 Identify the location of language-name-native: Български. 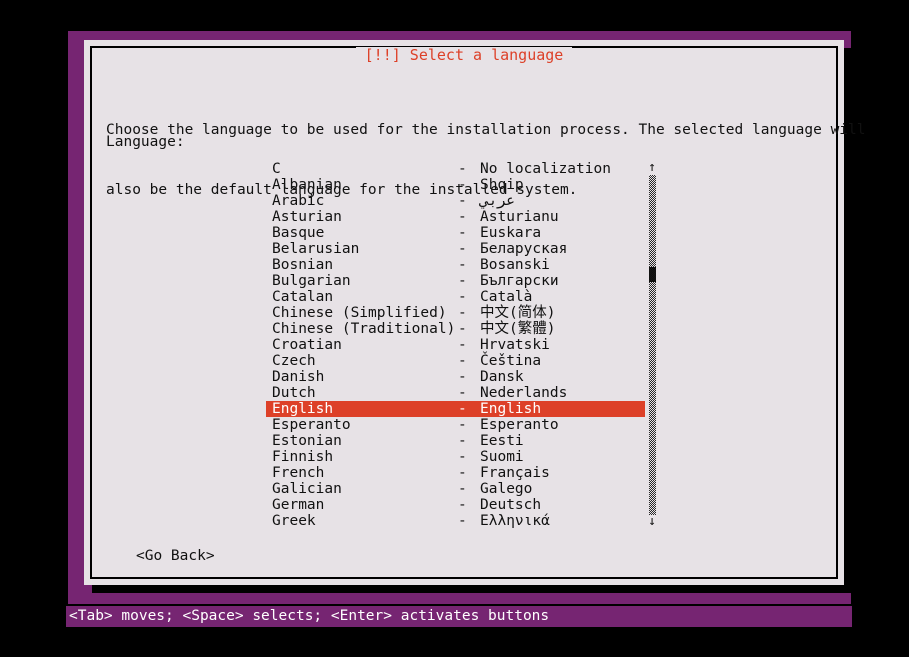
(519, 281).